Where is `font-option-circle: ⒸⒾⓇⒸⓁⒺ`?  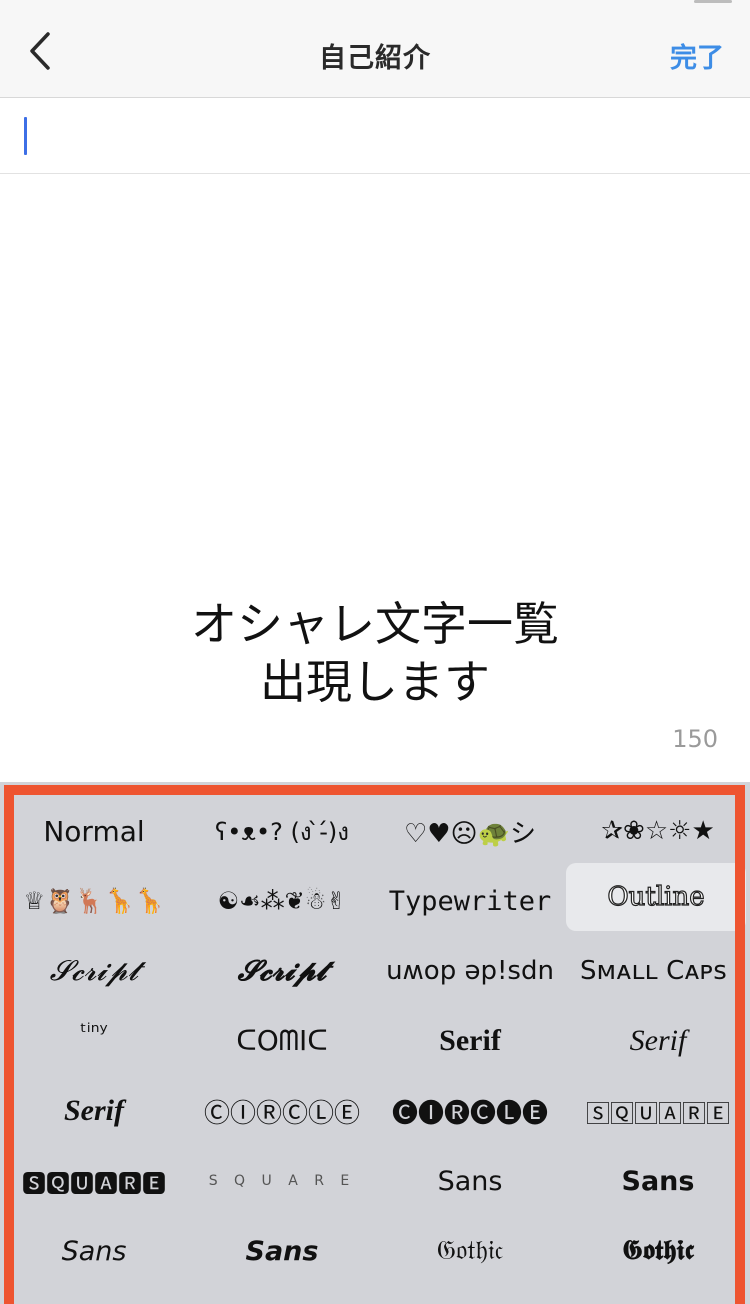
font-option-circle: ⒸⒾⓇⒸⓁⒺ is located at coordinates (282, 1111).